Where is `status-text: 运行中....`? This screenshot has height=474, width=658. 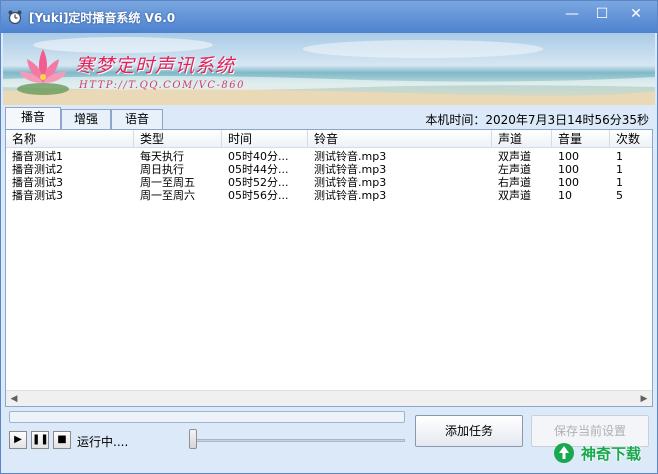 status-text: 运行中.... is located at coordinates (103, 442).